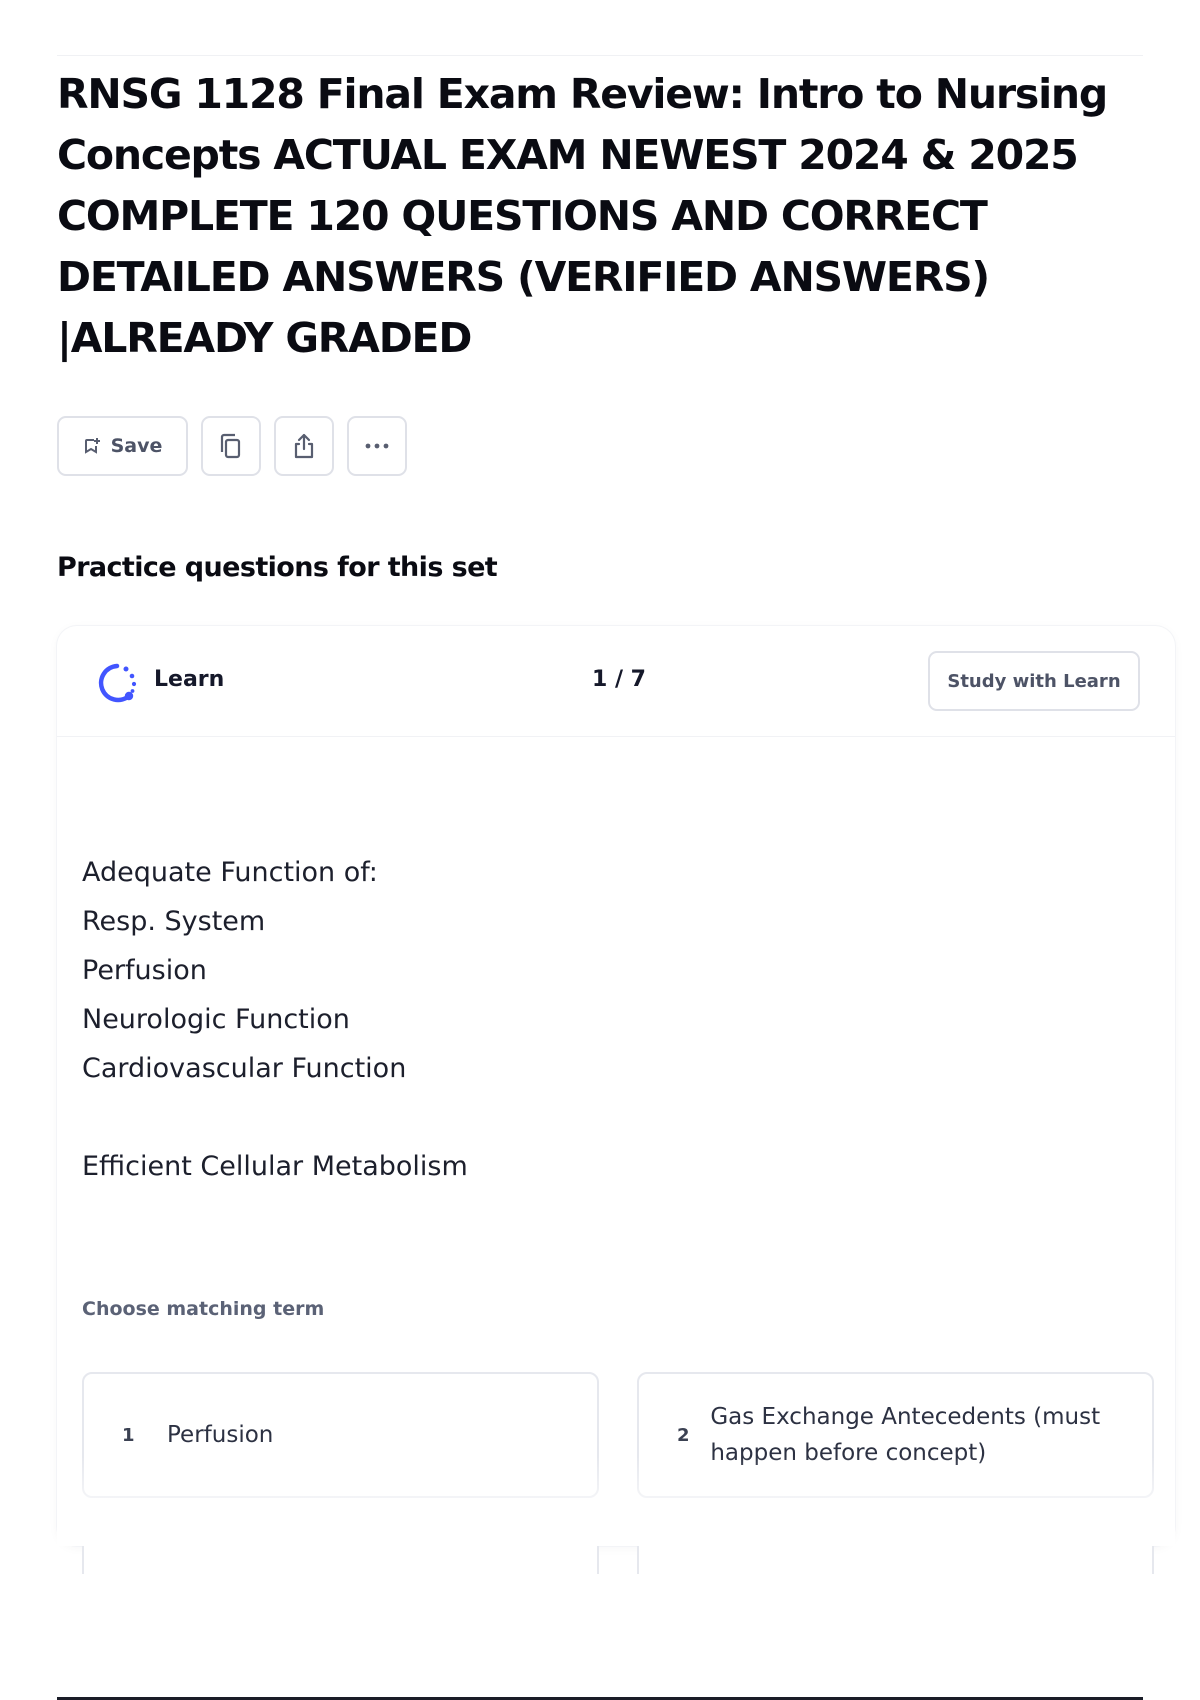 This screenshot has width=1200, height=1700. I want to click on choose-matching-term-label: Choose matching term, so click(203, 1309).